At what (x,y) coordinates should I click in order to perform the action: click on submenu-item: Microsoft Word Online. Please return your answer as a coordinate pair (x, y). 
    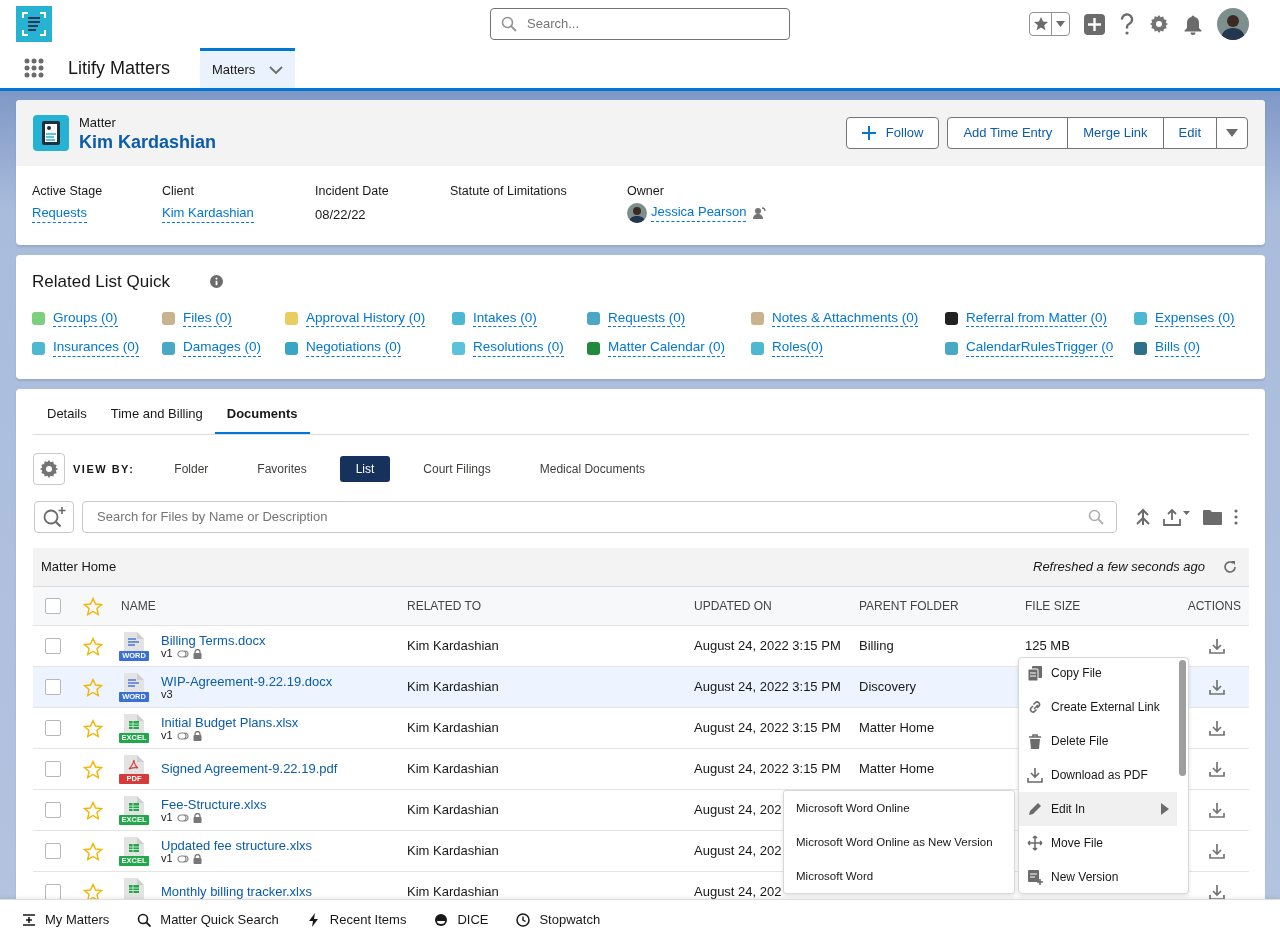
    Looking at the image, I should click on (899, 809).